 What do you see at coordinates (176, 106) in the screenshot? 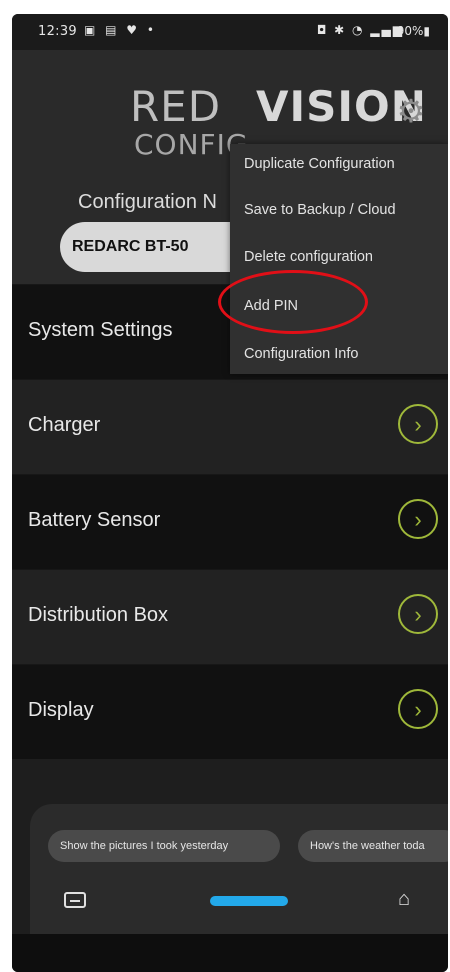
I see `logo-red: RED` at bounding box center [176, 106].